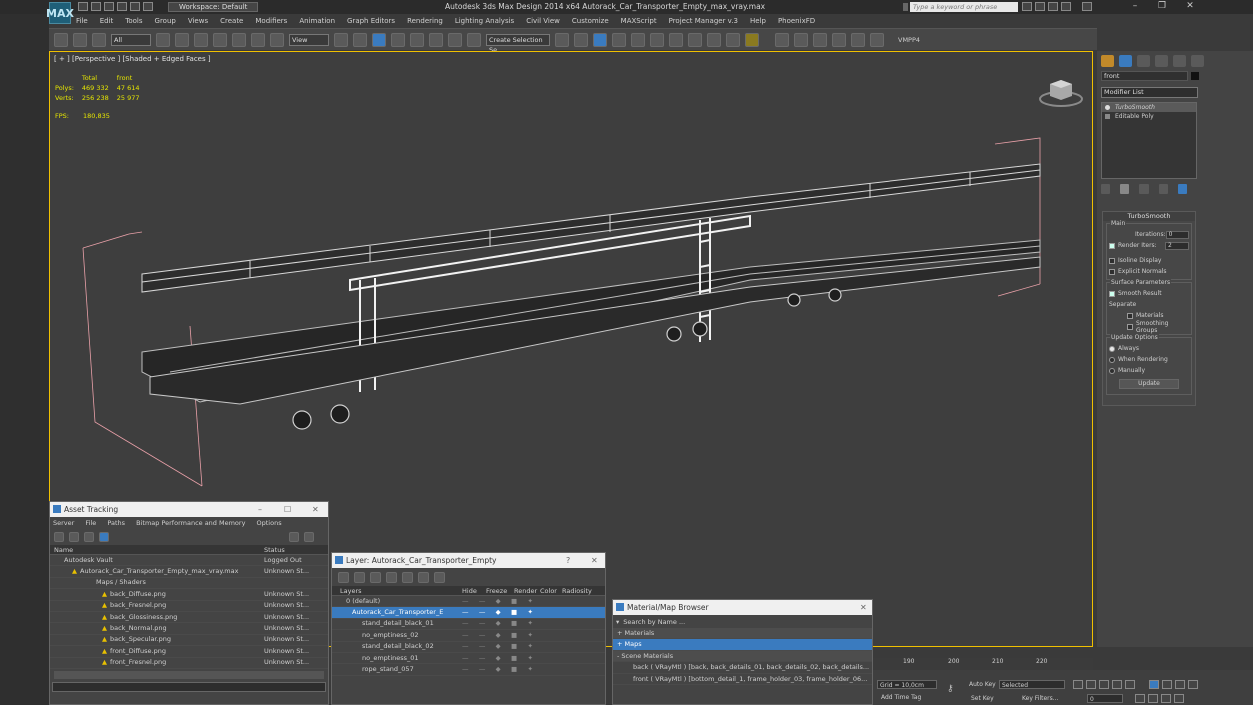 Image resolution: width=1253 pixels, height=705 pixels. Describe the element at coordinates (858, 39) in the screenshot. I see `vray-light-icon` at that location.